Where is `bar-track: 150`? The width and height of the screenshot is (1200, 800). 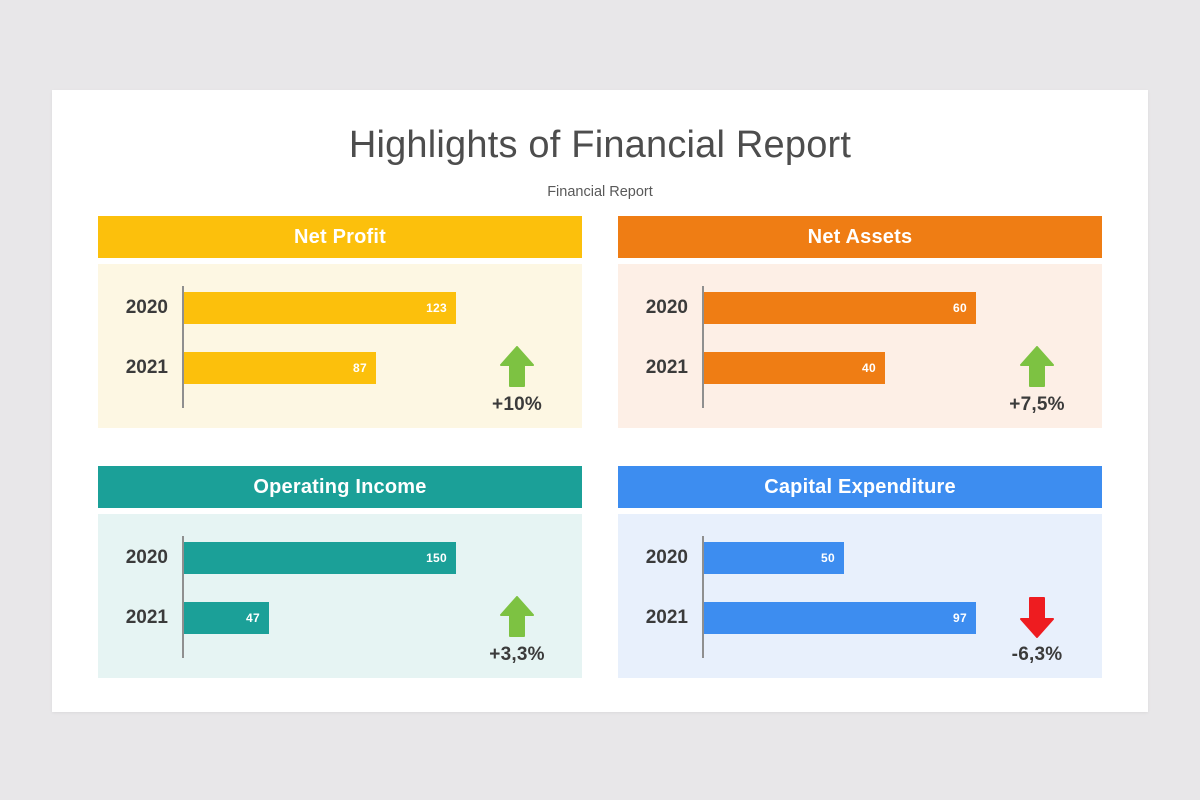
bar-track: 150 is located at coordinates (320, 558).